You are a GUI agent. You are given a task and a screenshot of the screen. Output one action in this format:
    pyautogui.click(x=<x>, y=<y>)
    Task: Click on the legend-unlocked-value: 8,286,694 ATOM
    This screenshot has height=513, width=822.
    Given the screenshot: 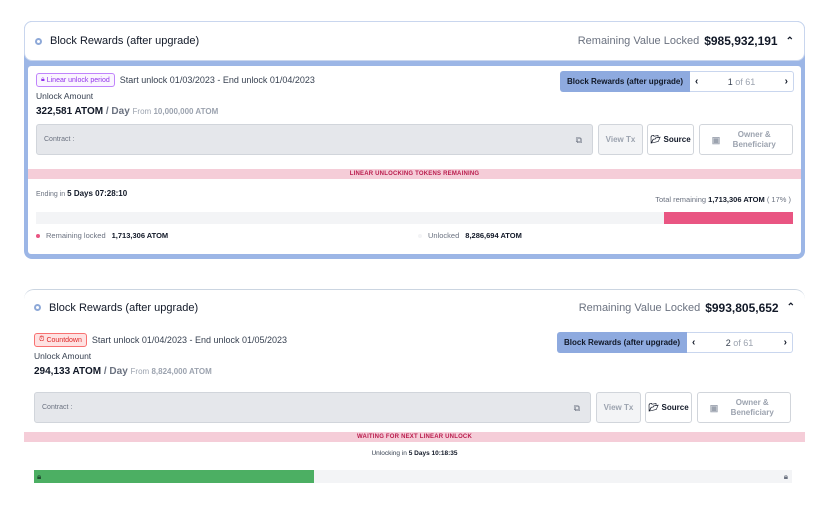 What is the action you would take?
    pyautogui.click(x=493, y=235)
    